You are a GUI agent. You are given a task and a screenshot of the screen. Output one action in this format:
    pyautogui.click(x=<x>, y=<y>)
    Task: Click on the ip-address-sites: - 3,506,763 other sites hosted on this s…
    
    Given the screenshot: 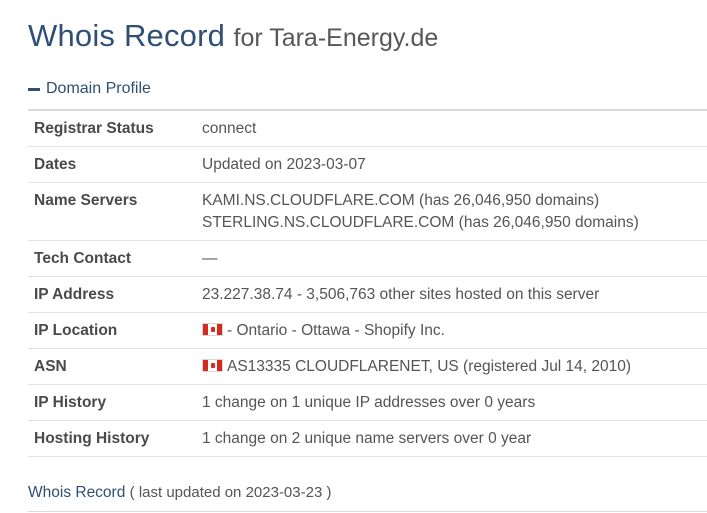 What is the action you would take?
    pyautogui.click(x=448, y=294)
    